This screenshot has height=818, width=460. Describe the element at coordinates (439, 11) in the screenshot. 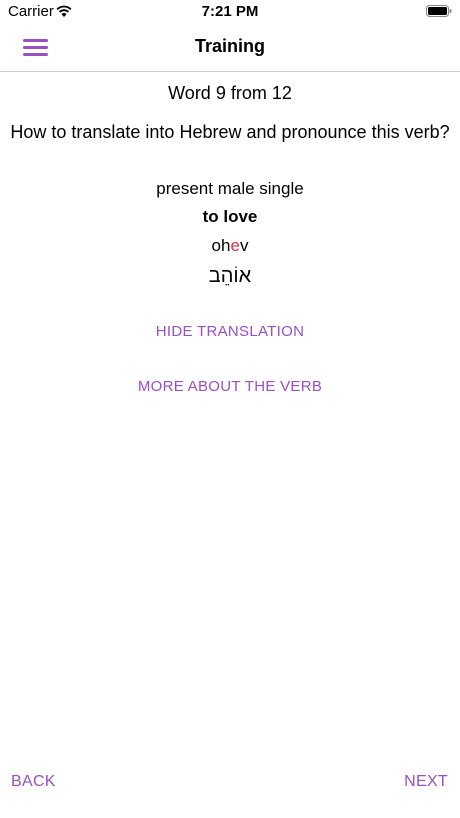

I see `battery-icon` at that location.